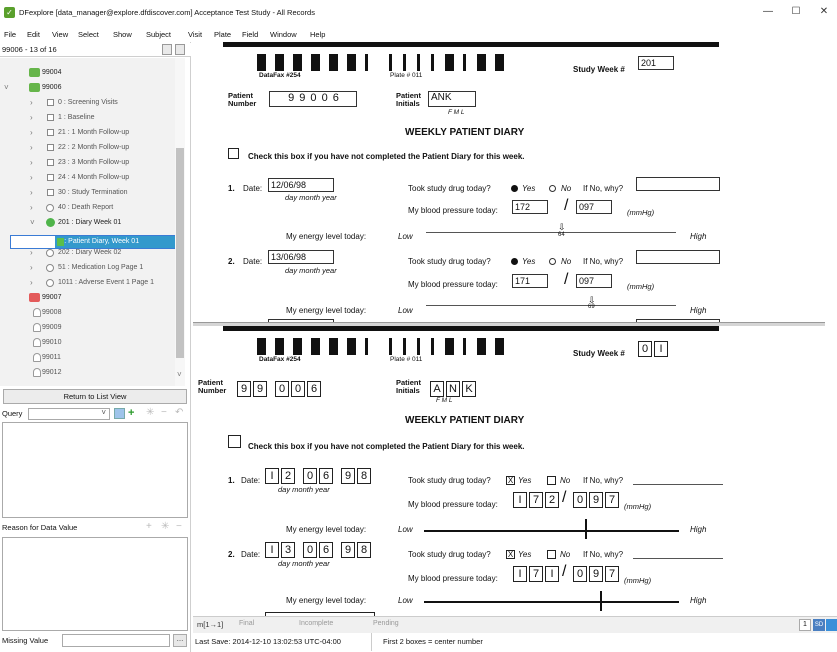 Image resolution: width=837 pixels, height=652 pixels. What do you see at coordinates (586, 529) in the screenshot?
I see `entry-1-energy-mark` at bounding box center [586, 529].